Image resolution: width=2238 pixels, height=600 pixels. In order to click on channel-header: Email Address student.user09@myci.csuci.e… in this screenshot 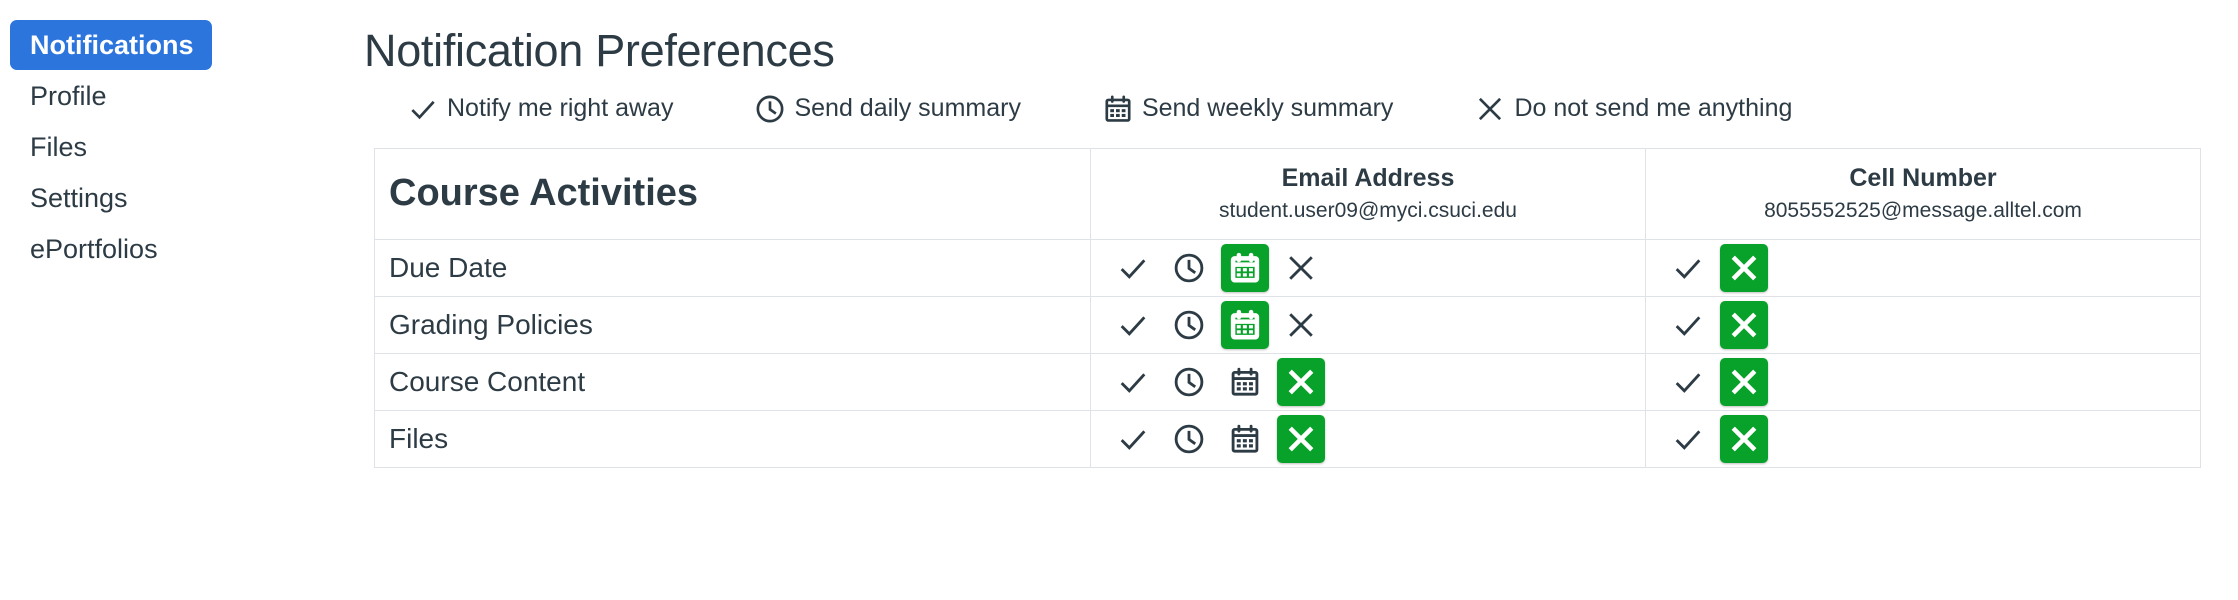, I will do `click(1368, 194)`.